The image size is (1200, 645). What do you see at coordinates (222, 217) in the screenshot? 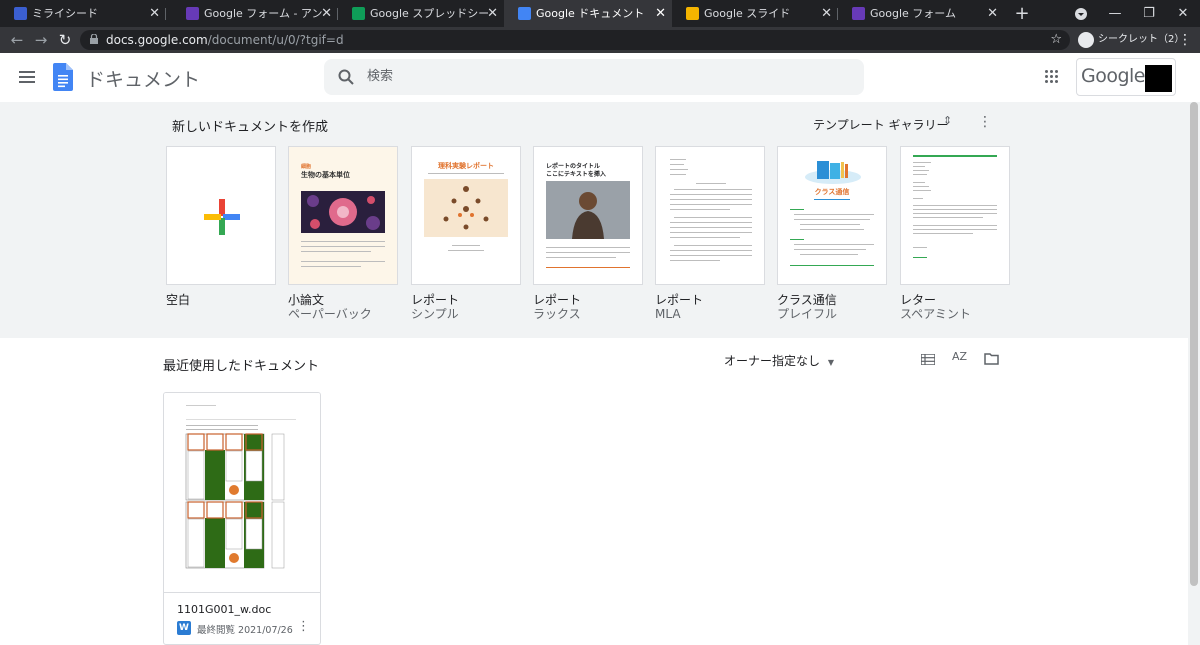
I see `plus-icon` at bounding box center [222, 217].